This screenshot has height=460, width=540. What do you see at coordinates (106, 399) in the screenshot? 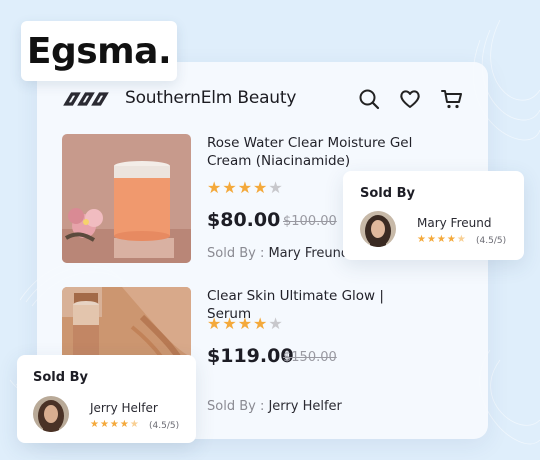
I see `seller-card-jerry: Sold By Jerry Helfer ★★★★★ (4.5/5)` at bounding box center [106, 399].